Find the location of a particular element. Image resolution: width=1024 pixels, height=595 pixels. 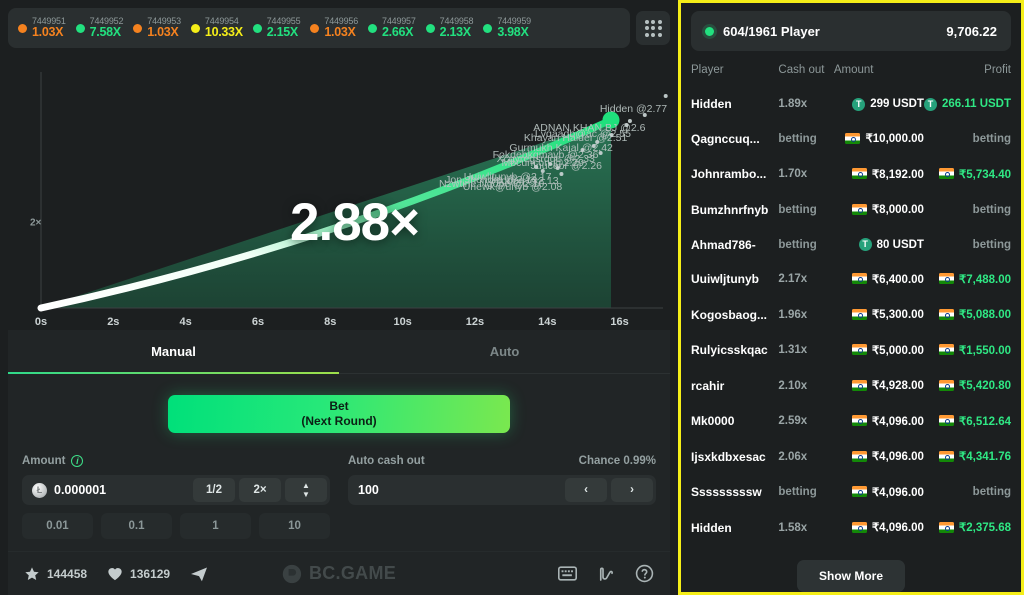

bet-button-line1: Bet is located at coordinates (339, 406).